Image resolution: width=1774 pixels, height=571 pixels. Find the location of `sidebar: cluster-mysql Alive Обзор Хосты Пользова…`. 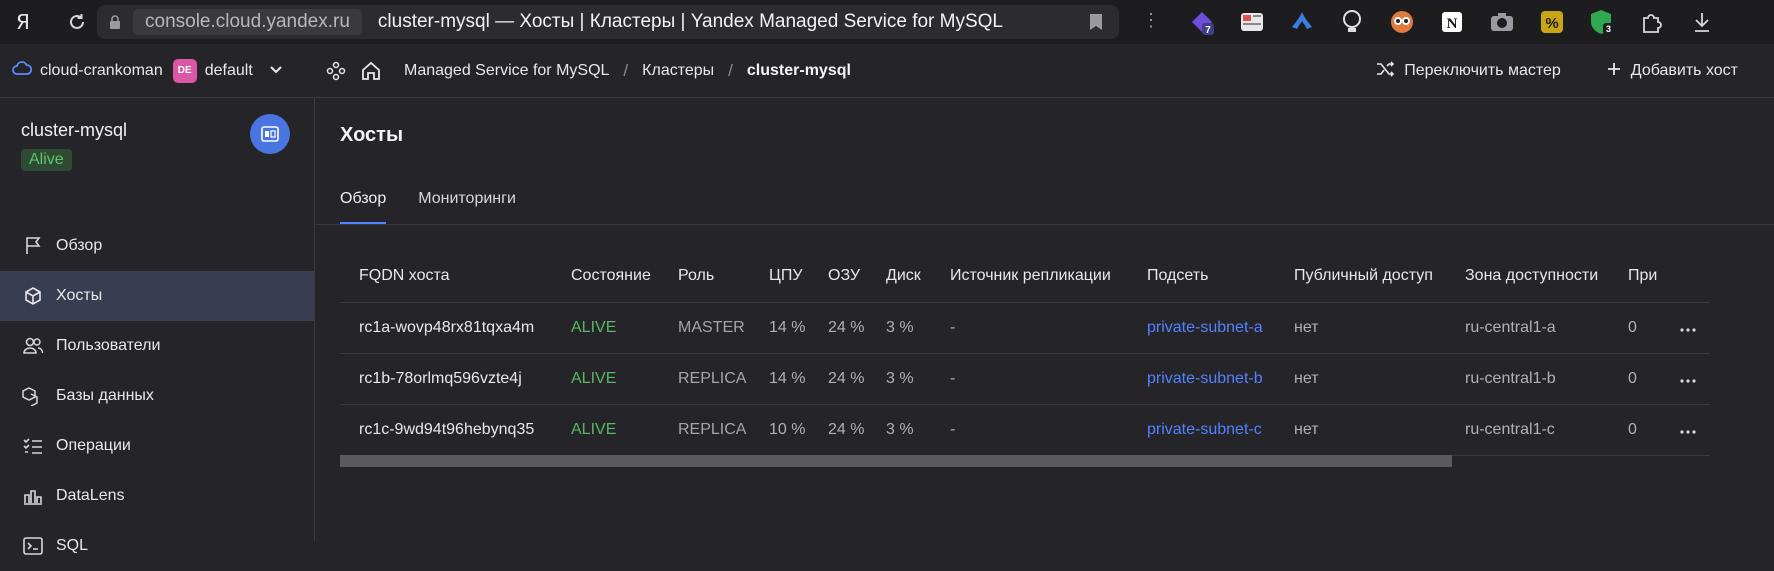

sidebar: cluster-mysql Alive Обзор Хосты Пользова… is located at coordinates (157, 326).